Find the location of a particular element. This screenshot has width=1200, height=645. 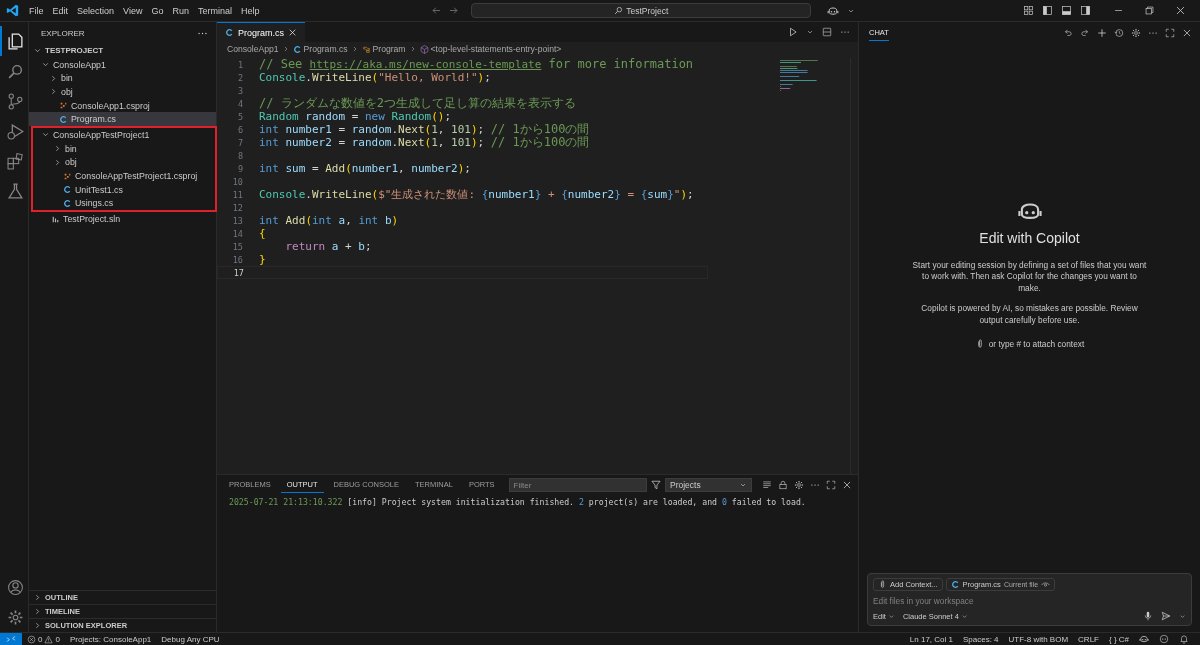

status-item: Projects: ConsoleApp1 is located at coordinates (110, 639).